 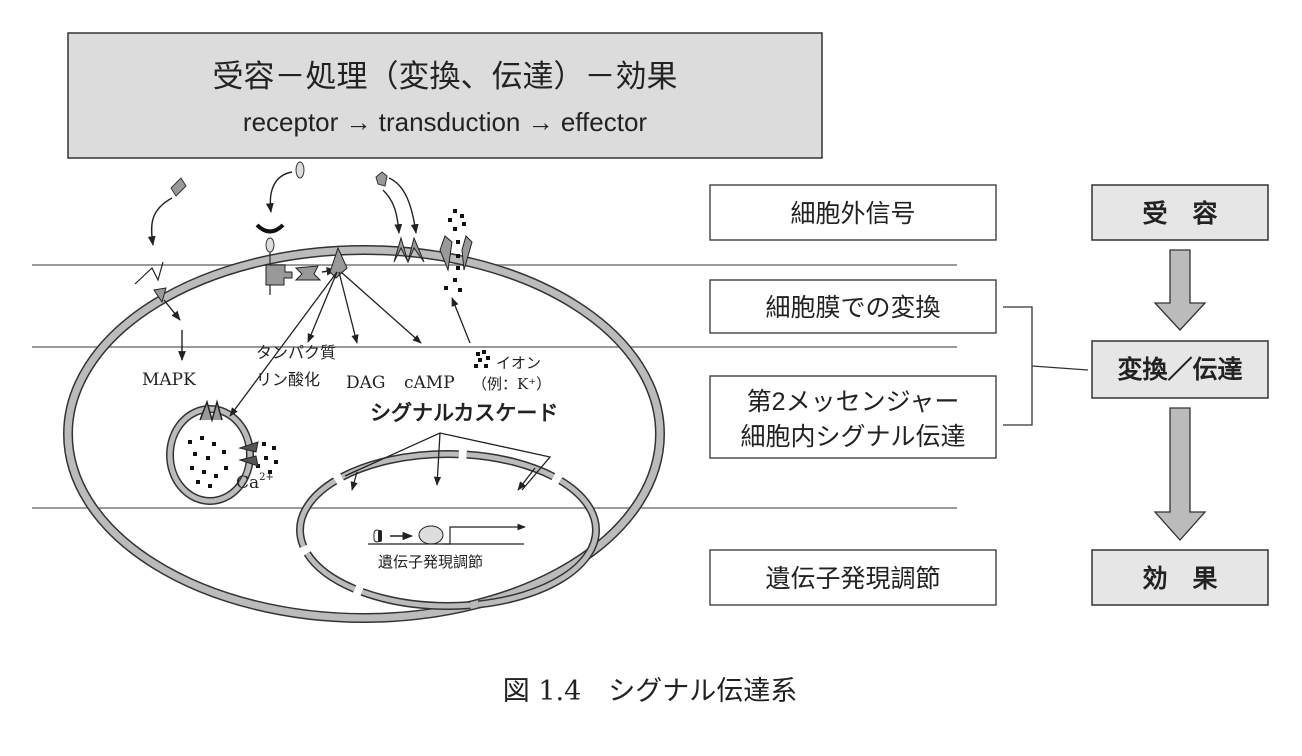 I want to click on bracket-connector, so click(x=1018, y=366).